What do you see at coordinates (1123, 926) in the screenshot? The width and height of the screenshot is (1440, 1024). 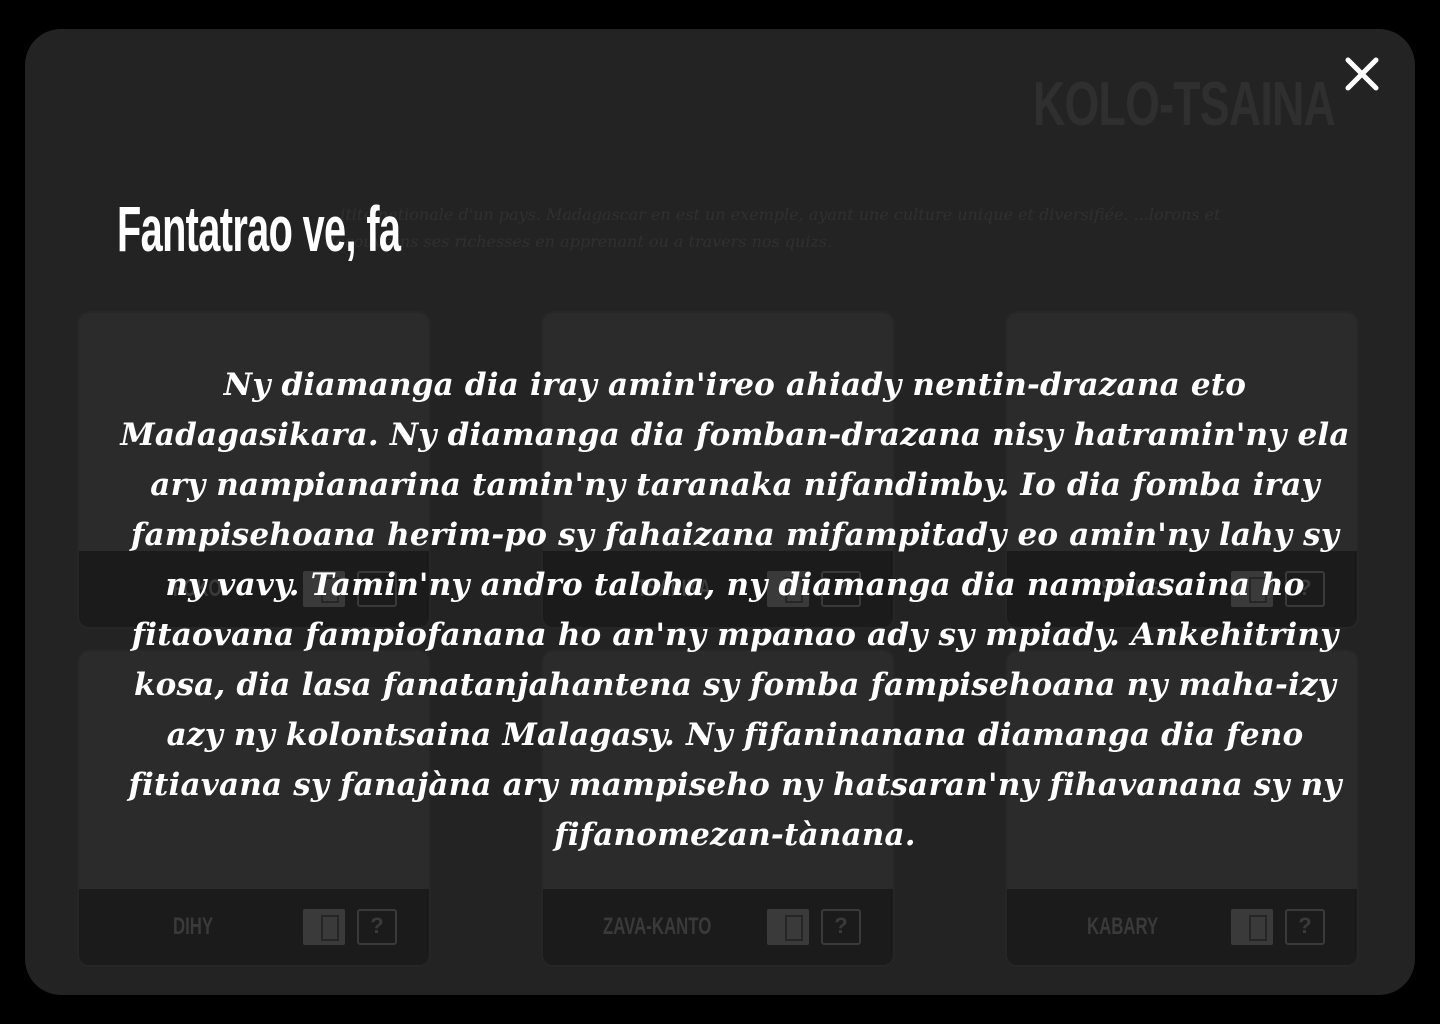 I see `card-label: KABARY` at bounding box center [1123, 926].